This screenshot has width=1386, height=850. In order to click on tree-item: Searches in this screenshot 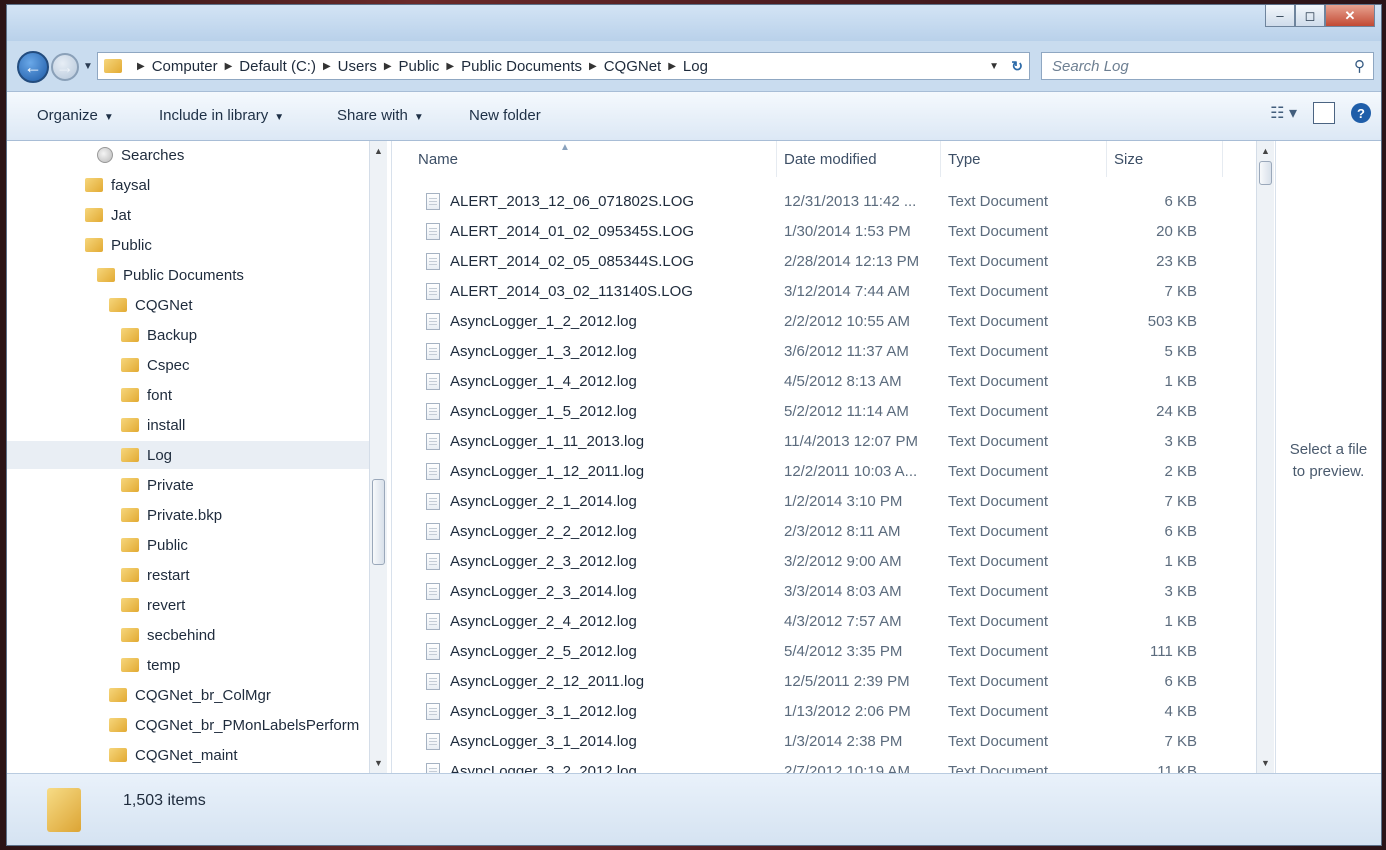, I will do `click(188, 155)`.